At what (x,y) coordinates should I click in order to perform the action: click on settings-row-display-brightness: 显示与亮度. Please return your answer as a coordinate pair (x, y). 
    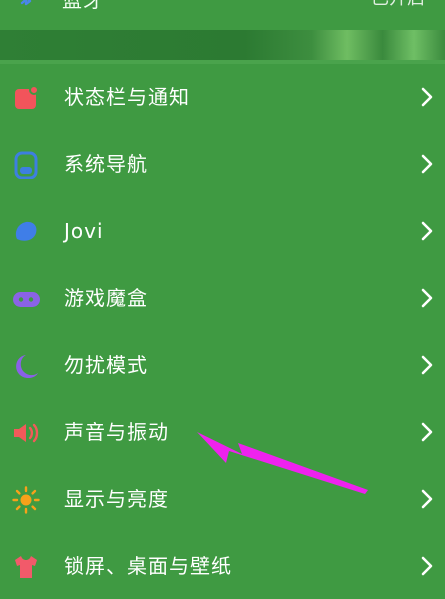
    Looking at the image, I should click on (222, 499).